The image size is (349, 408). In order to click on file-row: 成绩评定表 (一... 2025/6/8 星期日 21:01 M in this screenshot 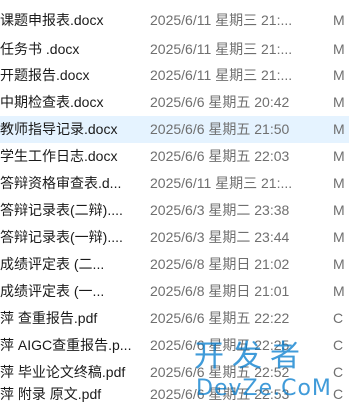, I will do `click(174, 291)`.